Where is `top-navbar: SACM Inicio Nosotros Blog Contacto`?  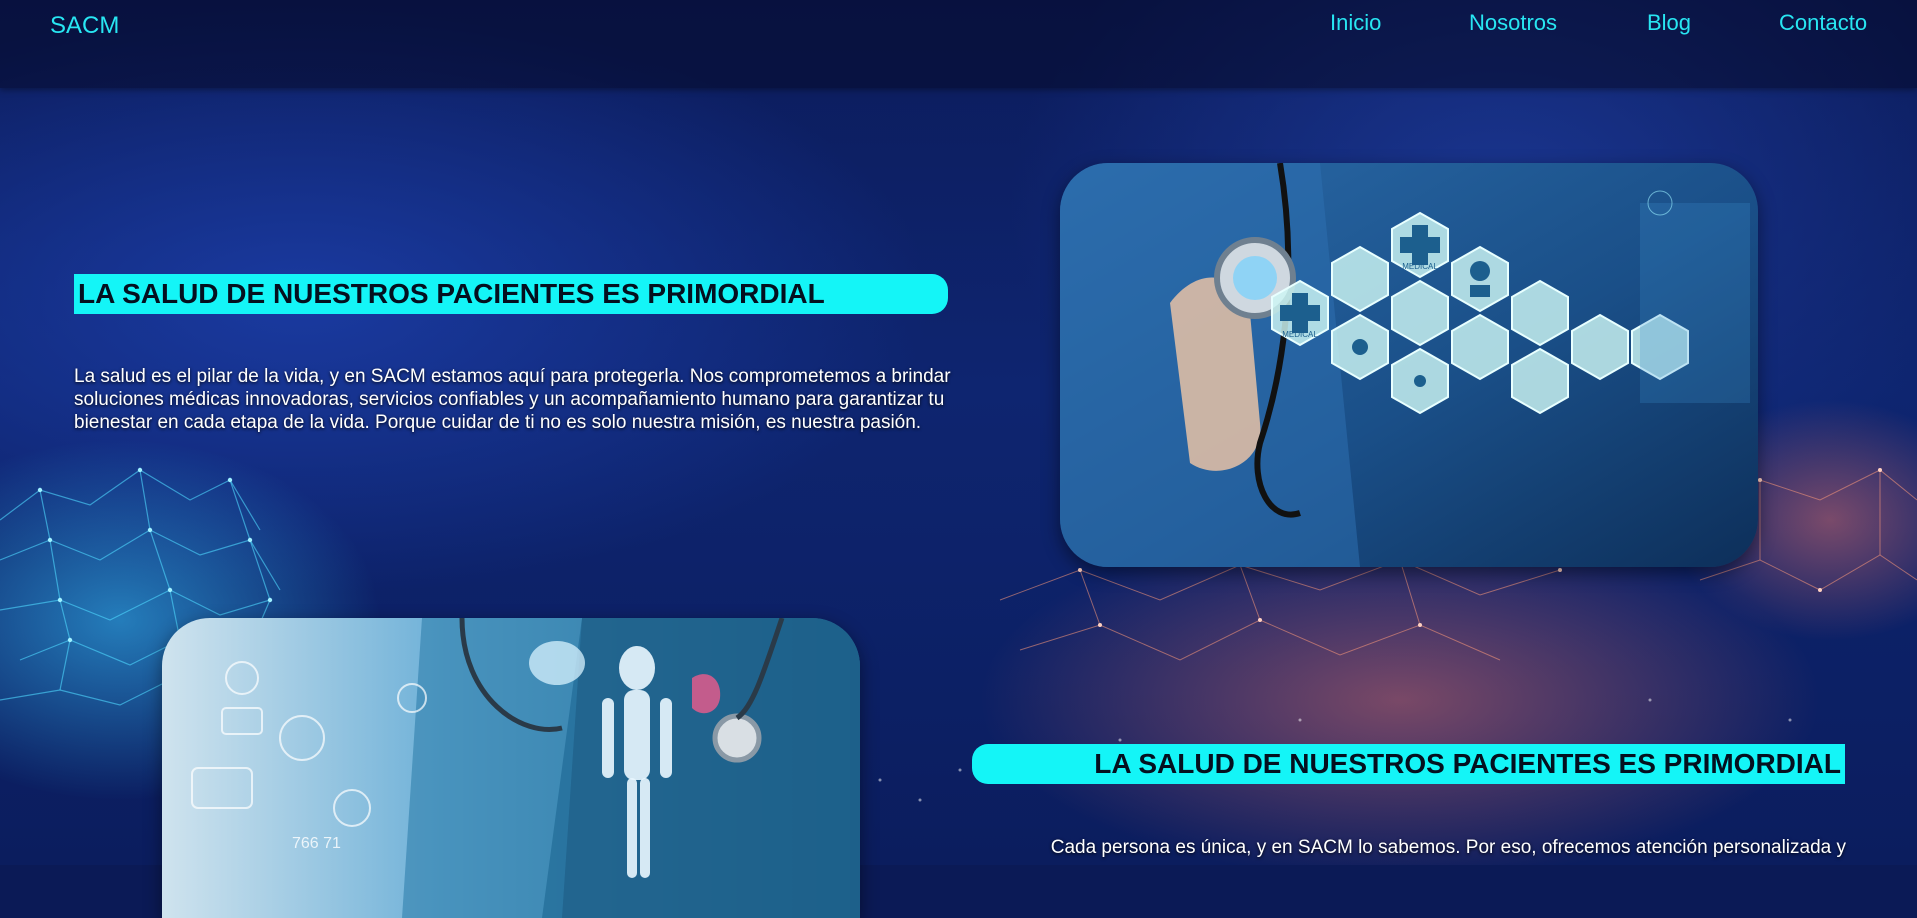 top-navbar: SACM Inicio Nosotros Blog Contacto is located at coordinates (958, 44).